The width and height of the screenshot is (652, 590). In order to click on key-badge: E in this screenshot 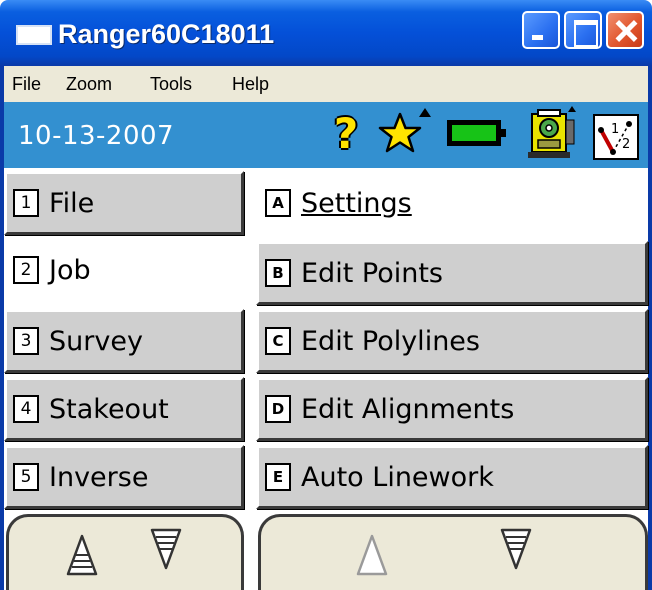, I will do `click(278, 477)`.